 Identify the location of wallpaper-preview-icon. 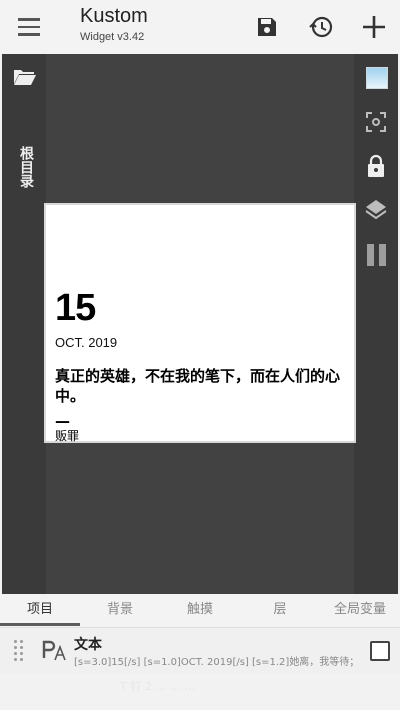
(377, 78).